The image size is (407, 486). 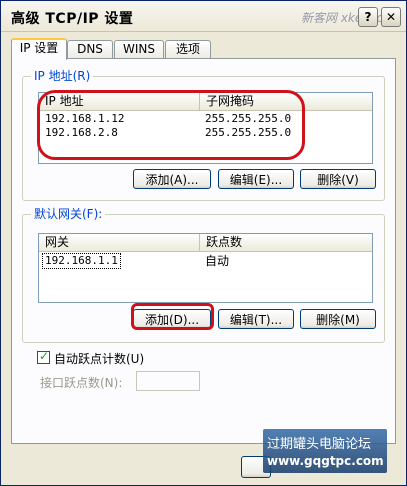 What do you see at coordinates (338, 319) in the screenshot?
I see `gateway-delete-button: 删除(M)` at bounding box center [338, 319].